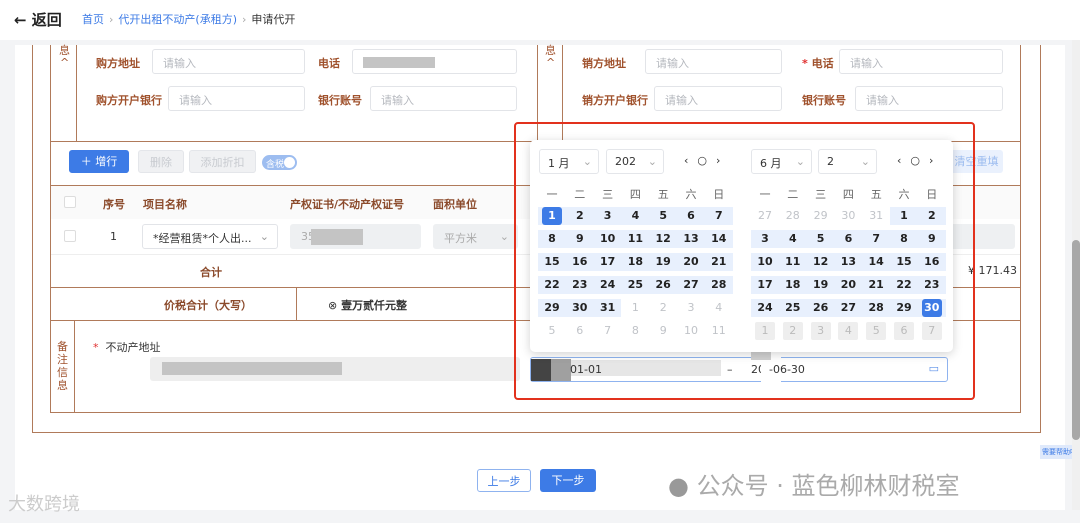 The image size is (1080, 523). Describe the element at coordinates (332, 305) in the screenshot. I see `clear-circle-icon: ⊗` at that location.